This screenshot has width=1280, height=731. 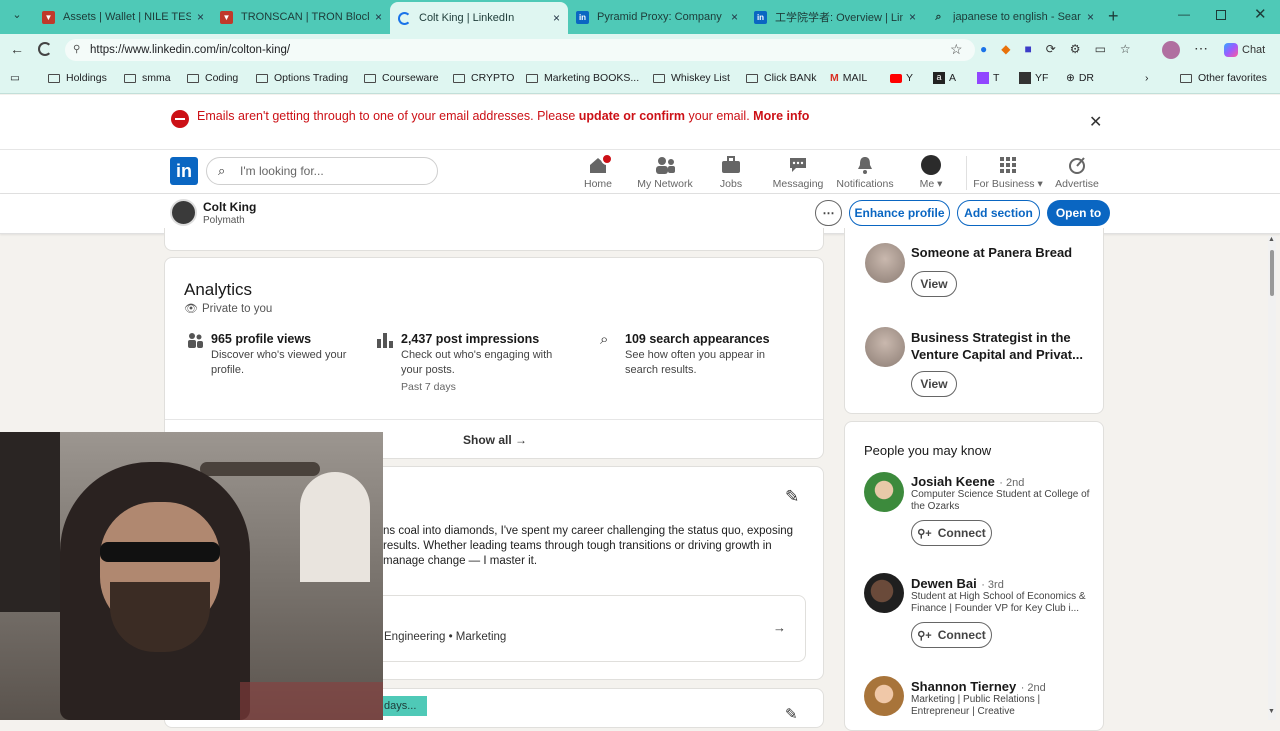 I want to click on more-menu-icon: ⋯, so click(x=1201, y=48).